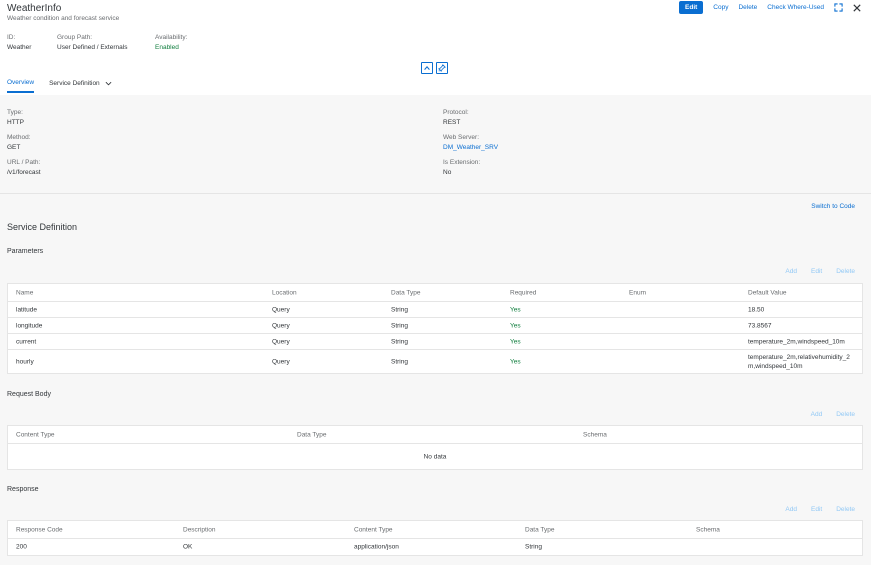  Describe the element at coordinates (817, 414) in the screenshot. I see `add-request-body-button: Add` at that location.